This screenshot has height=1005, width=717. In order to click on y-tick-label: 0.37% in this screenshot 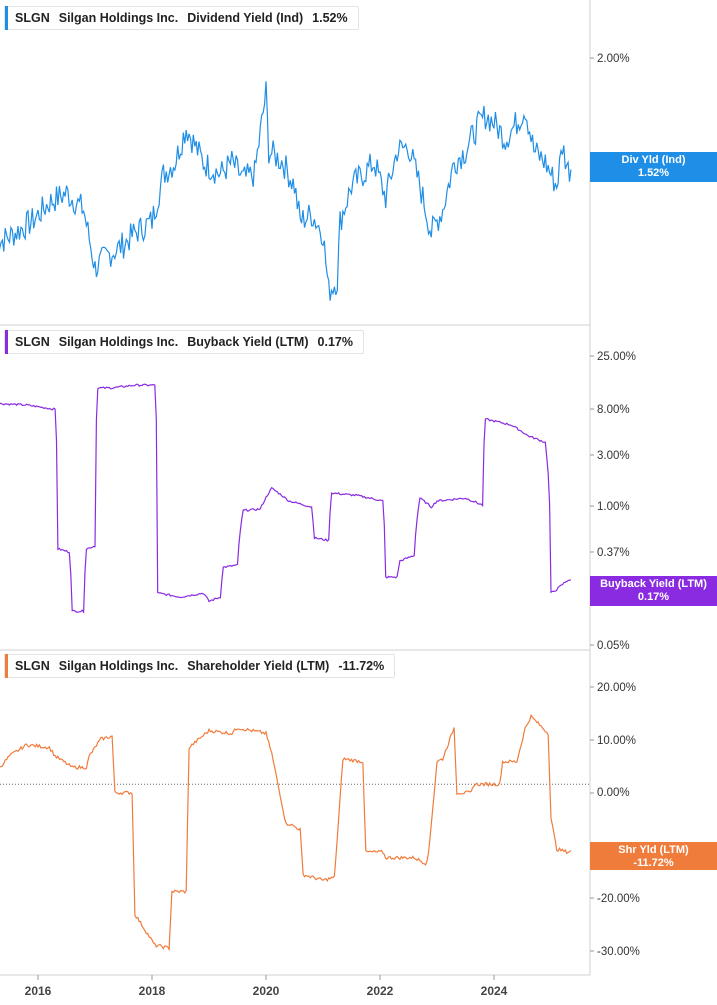, I will do `click(613, 553)`.